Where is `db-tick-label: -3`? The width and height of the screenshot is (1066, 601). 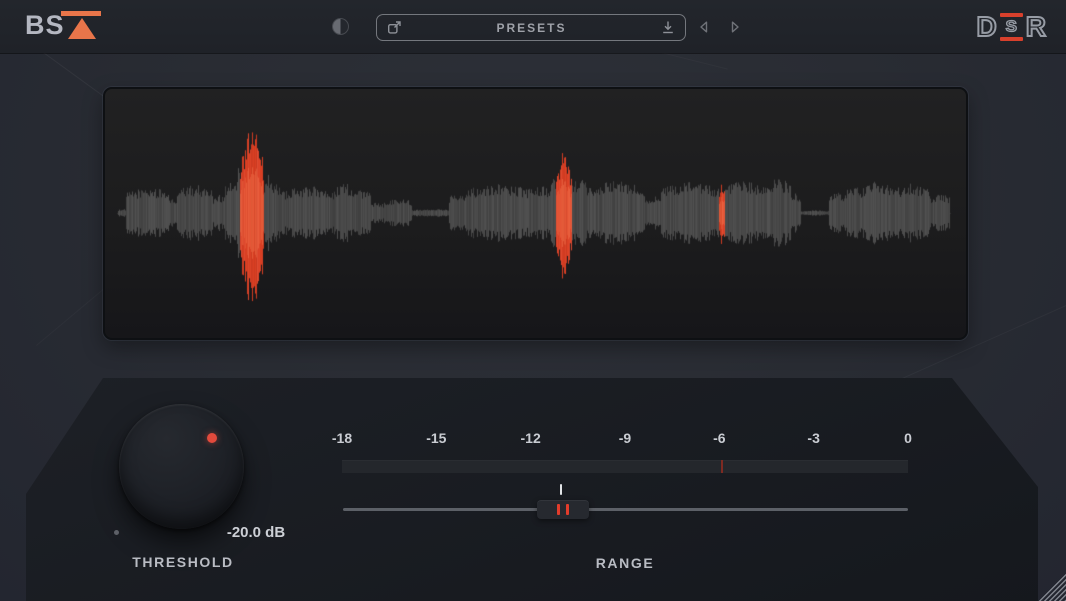 db-tick-label: -3 is located at coordinates (813, 438).